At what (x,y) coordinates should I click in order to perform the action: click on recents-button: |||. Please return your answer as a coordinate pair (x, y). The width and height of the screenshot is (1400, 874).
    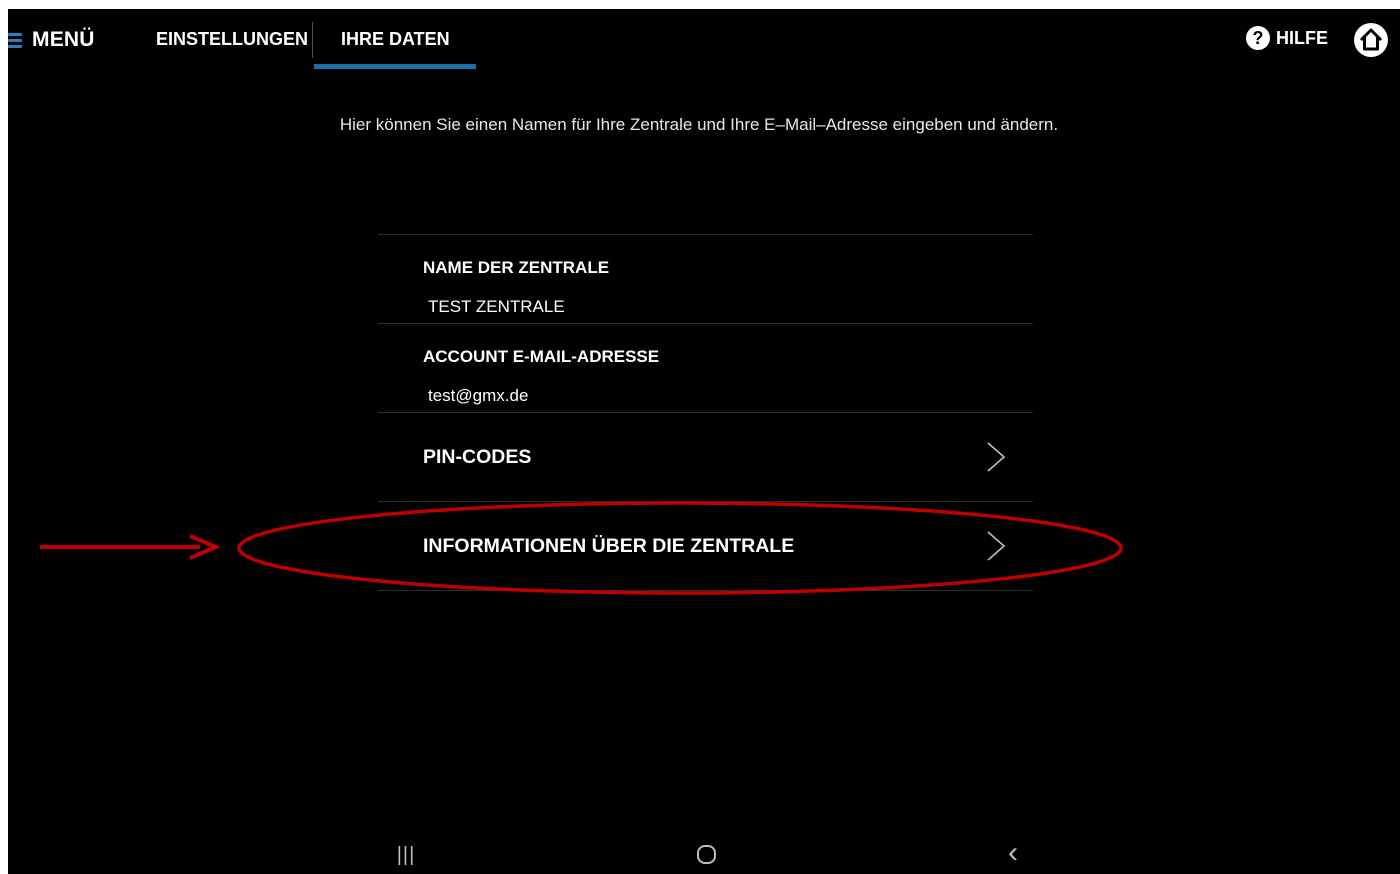
    Looking at the image, I should click on (406, 855).